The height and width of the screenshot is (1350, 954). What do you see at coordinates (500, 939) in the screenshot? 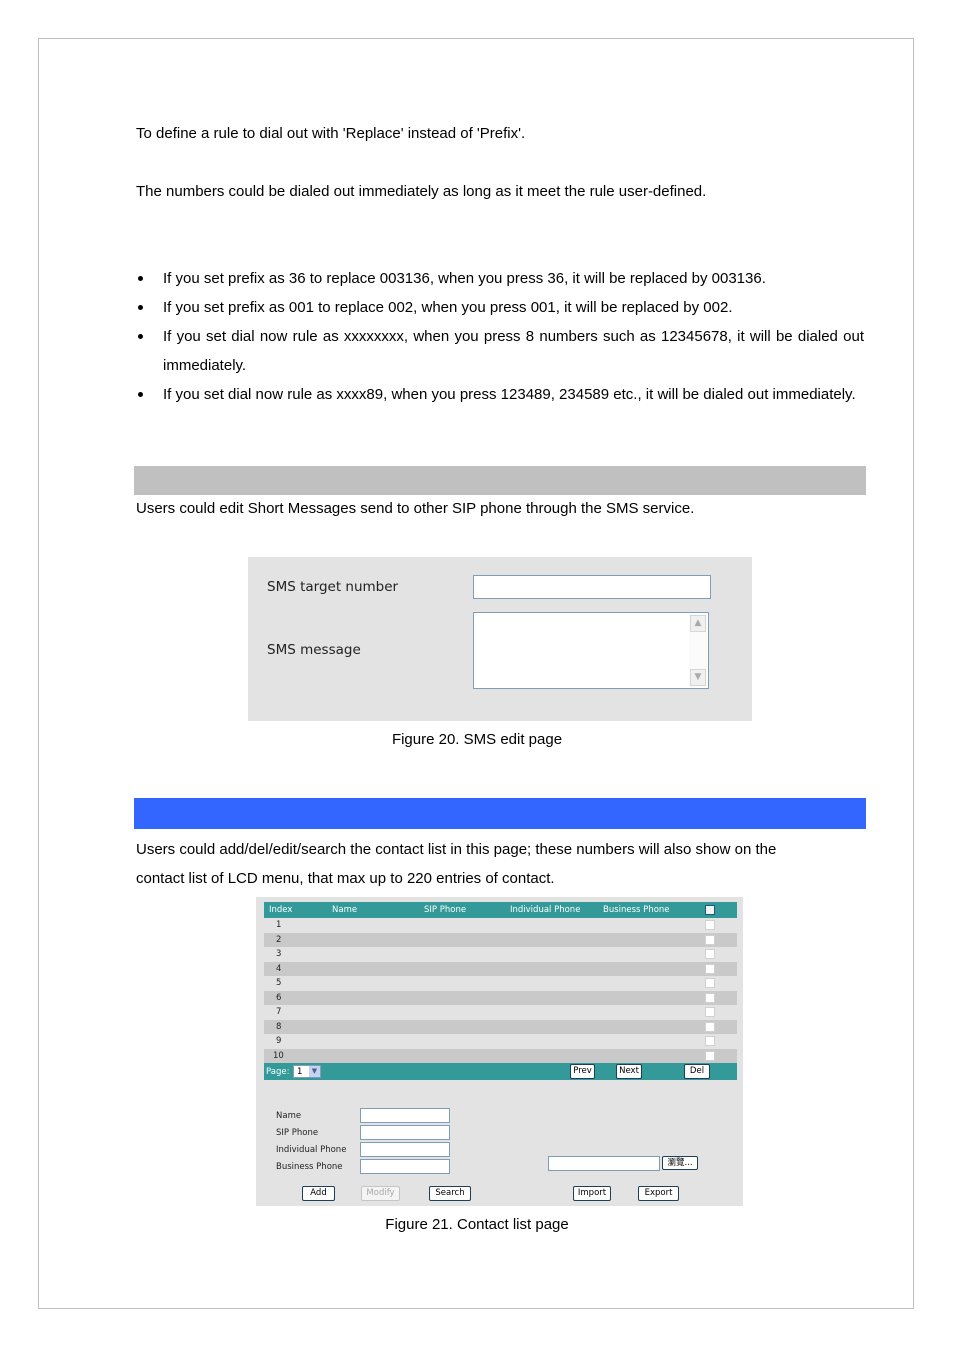
I see `table-row: 2` at bounding box center [500, 939].